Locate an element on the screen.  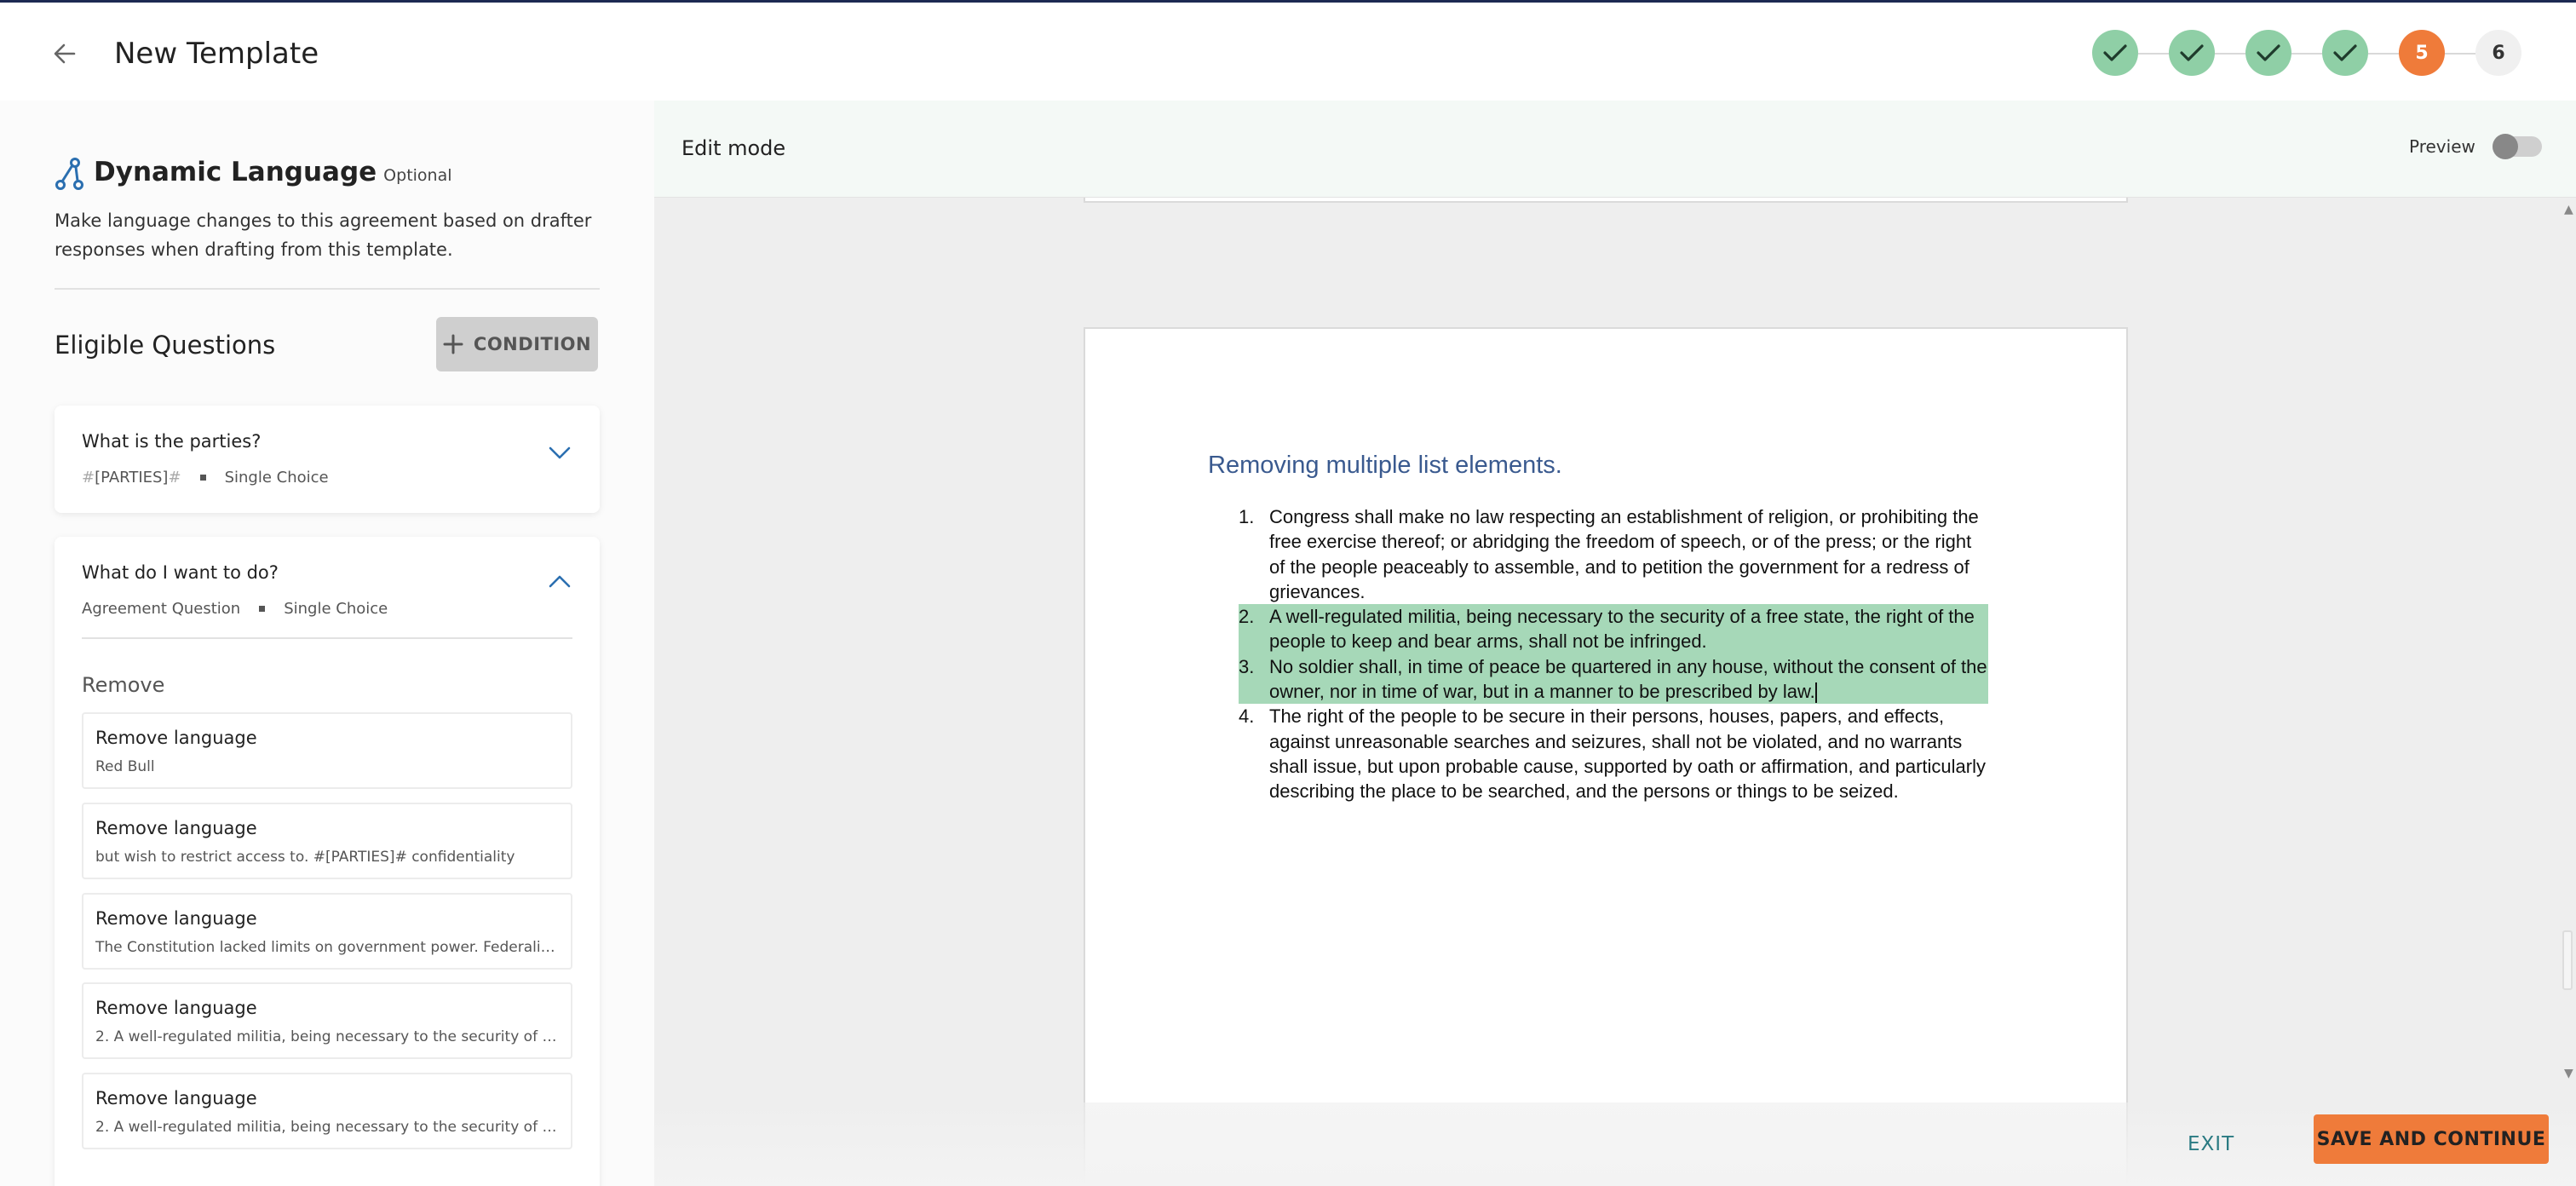
step-5: 5 is located at coordinates (2422, 53).